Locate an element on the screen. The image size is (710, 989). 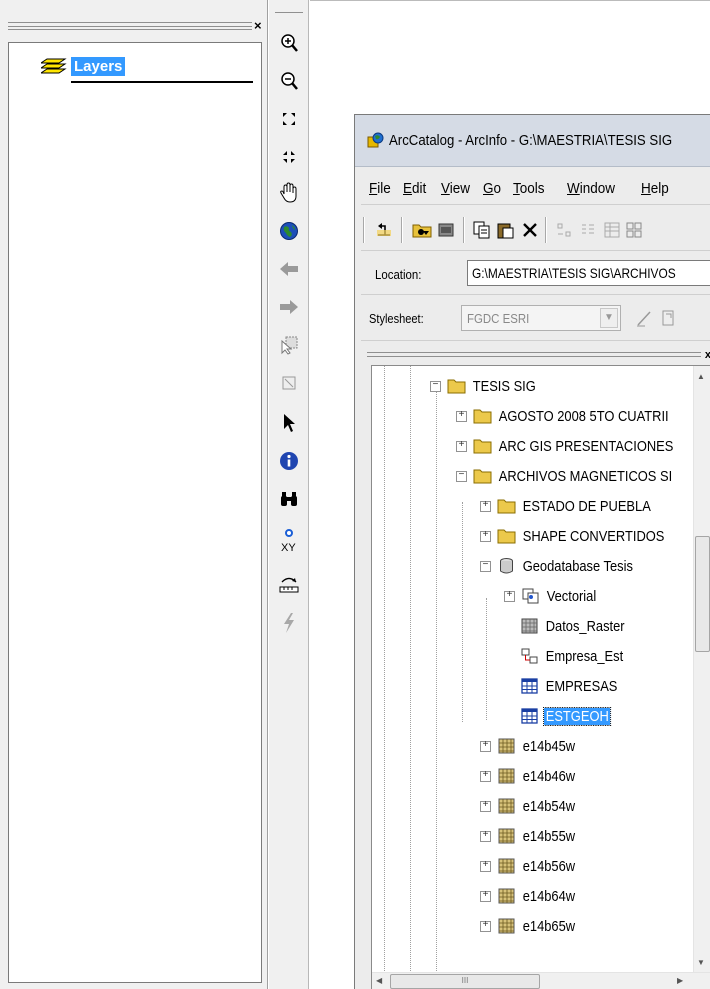
layers-node: Layers is located at coordinates (83, 66).